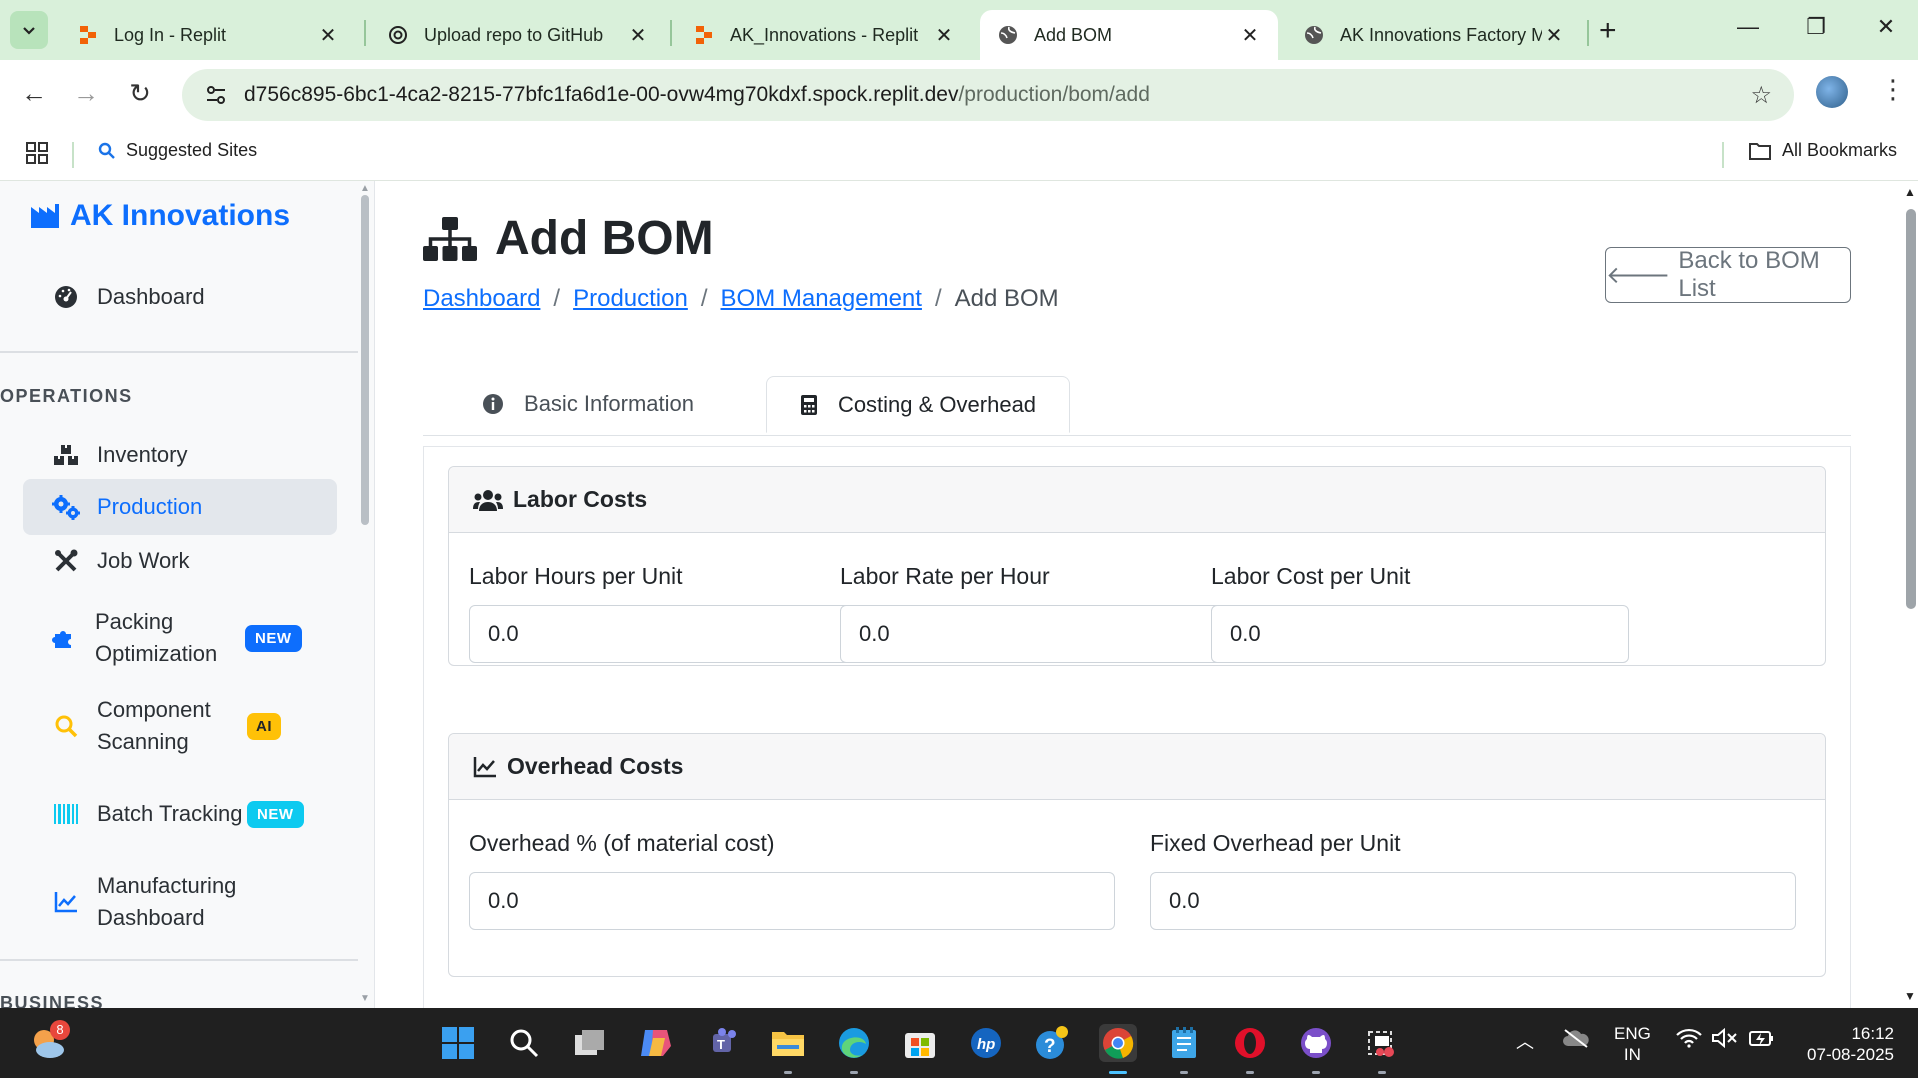 This screenshot has height=1078, width=1918. Describe the element at coordinates (180, 902) in the screenshot. I see `sidebar-item-manufacturing-dashboard: Manufacturing Dashboard` at that location.